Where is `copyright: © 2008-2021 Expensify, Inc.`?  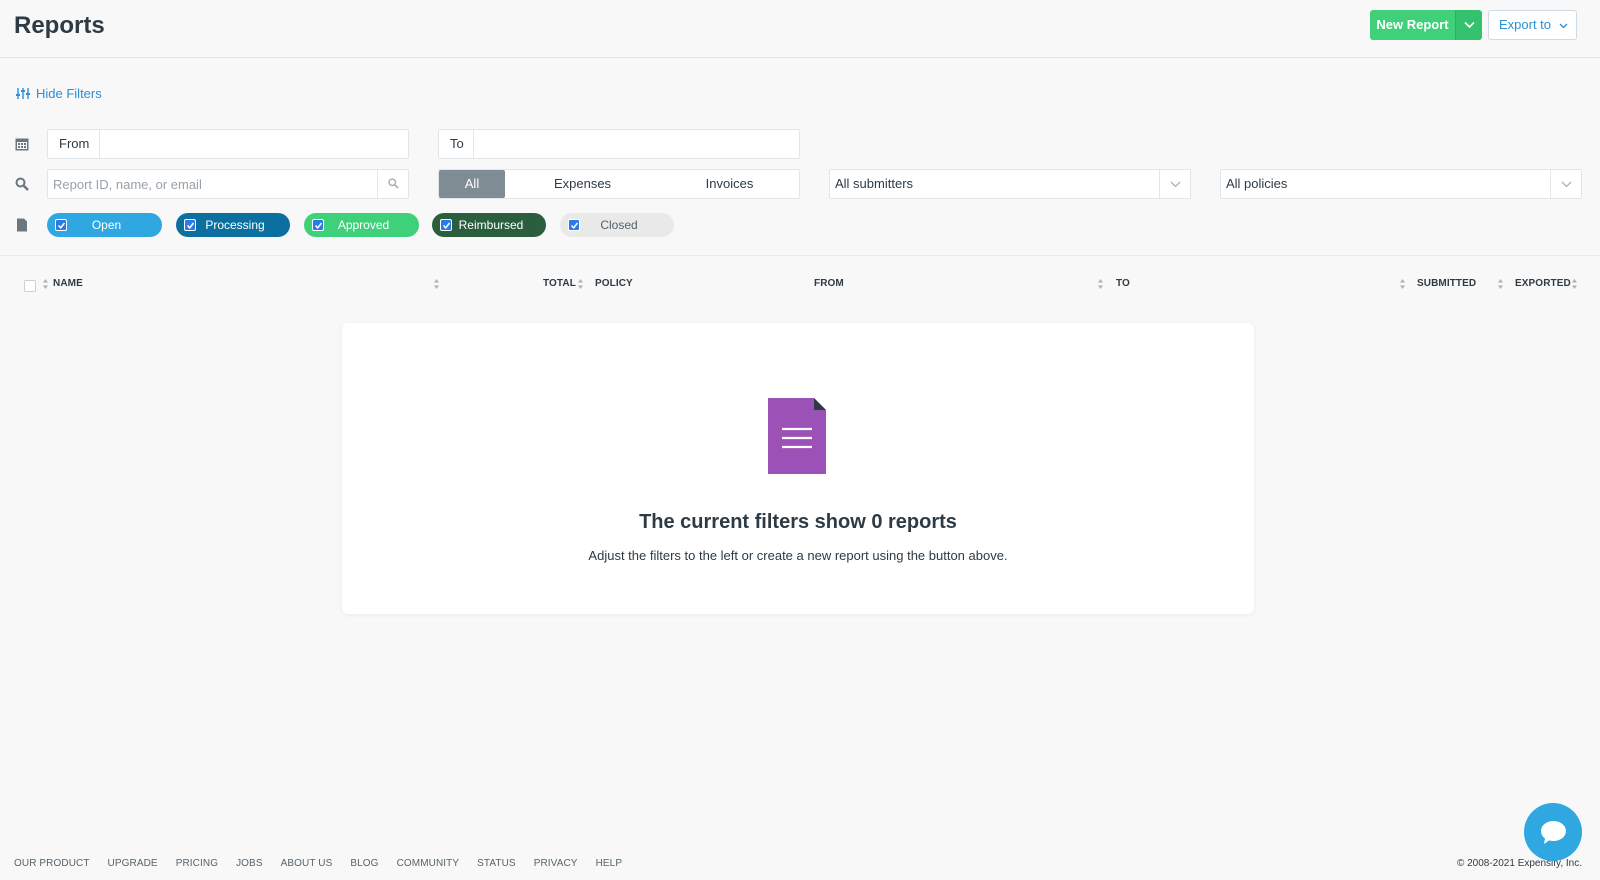
copyright: © 2008-2021 Expensify, Inc. is located at coordinates (1519, 863).